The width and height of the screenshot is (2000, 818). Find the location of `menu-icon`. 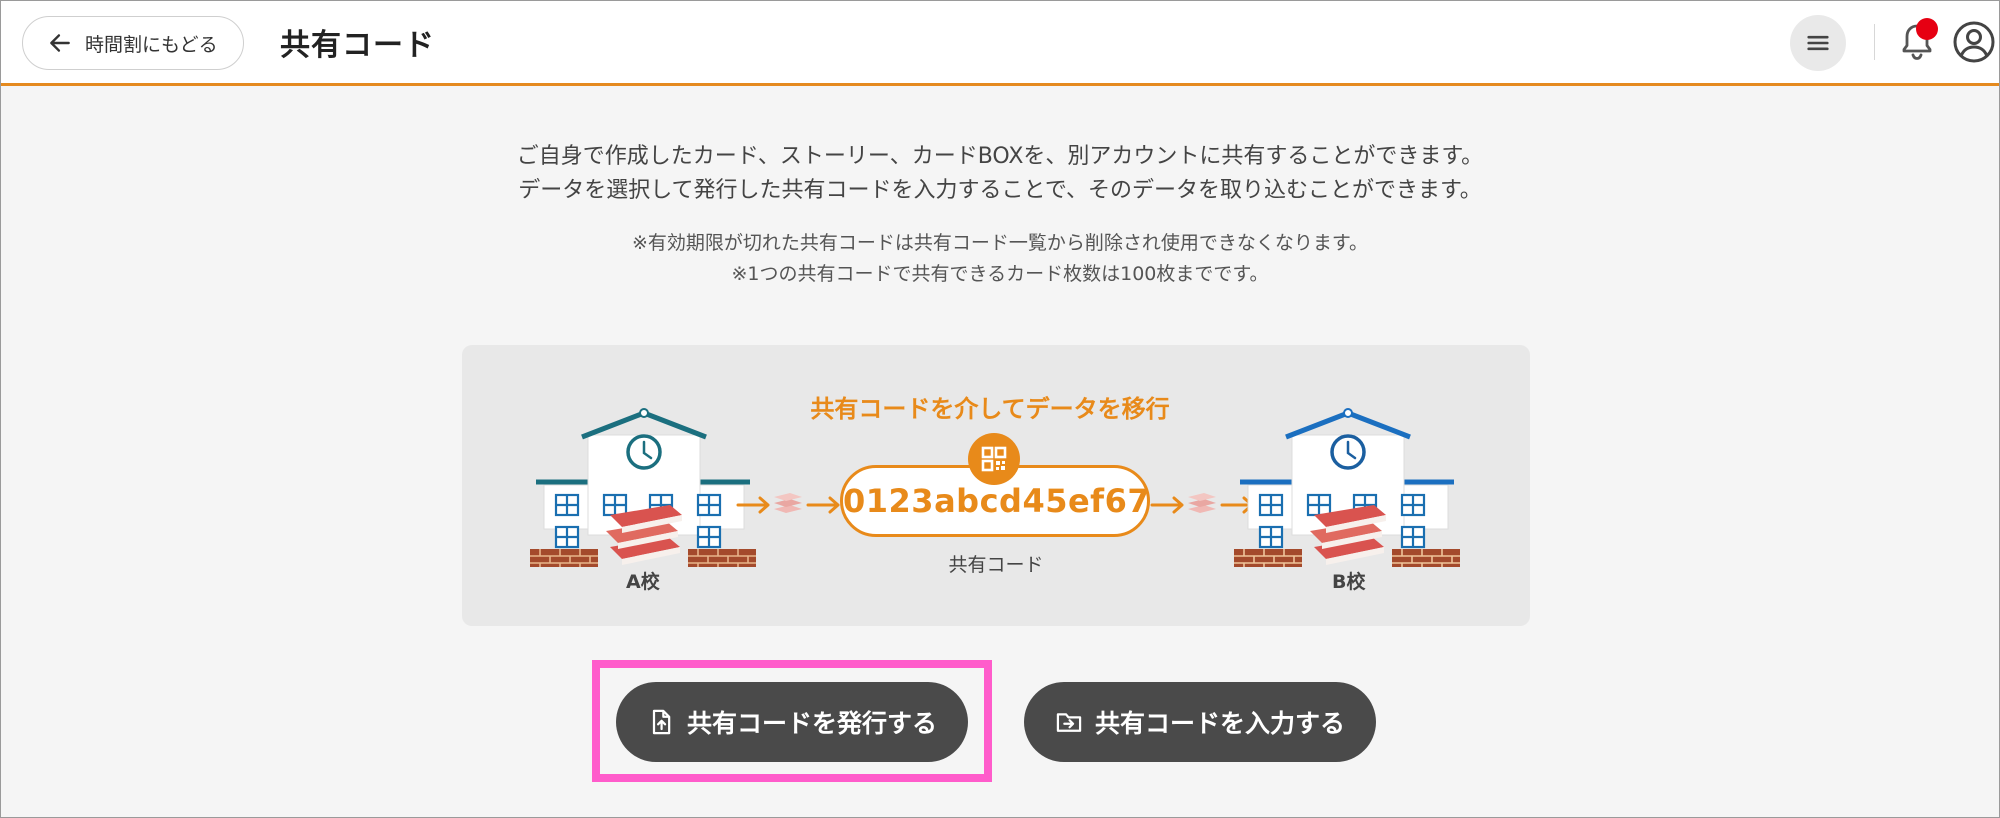

menu-icon is located at coordinates (1818, 43).